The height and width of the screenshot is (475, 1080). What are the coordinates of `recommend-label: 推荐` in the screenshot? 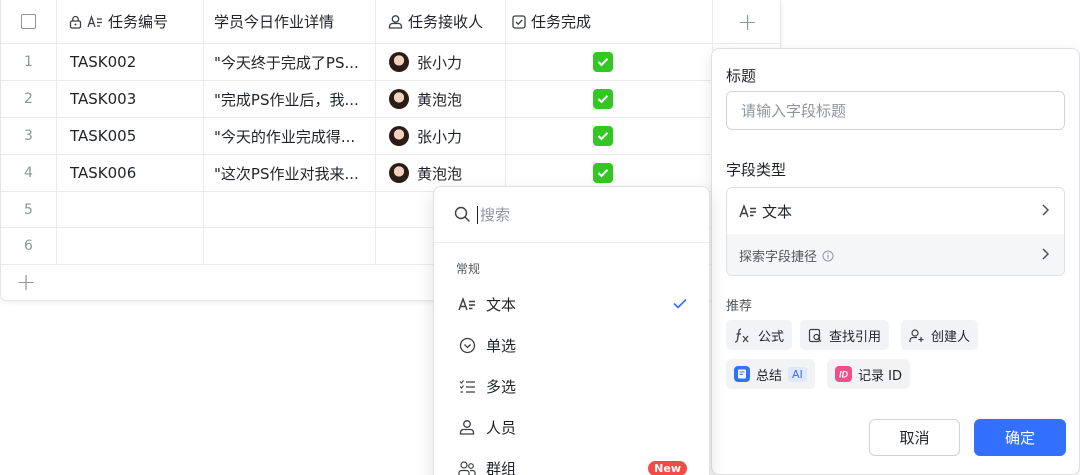 It's located at (739, 306).